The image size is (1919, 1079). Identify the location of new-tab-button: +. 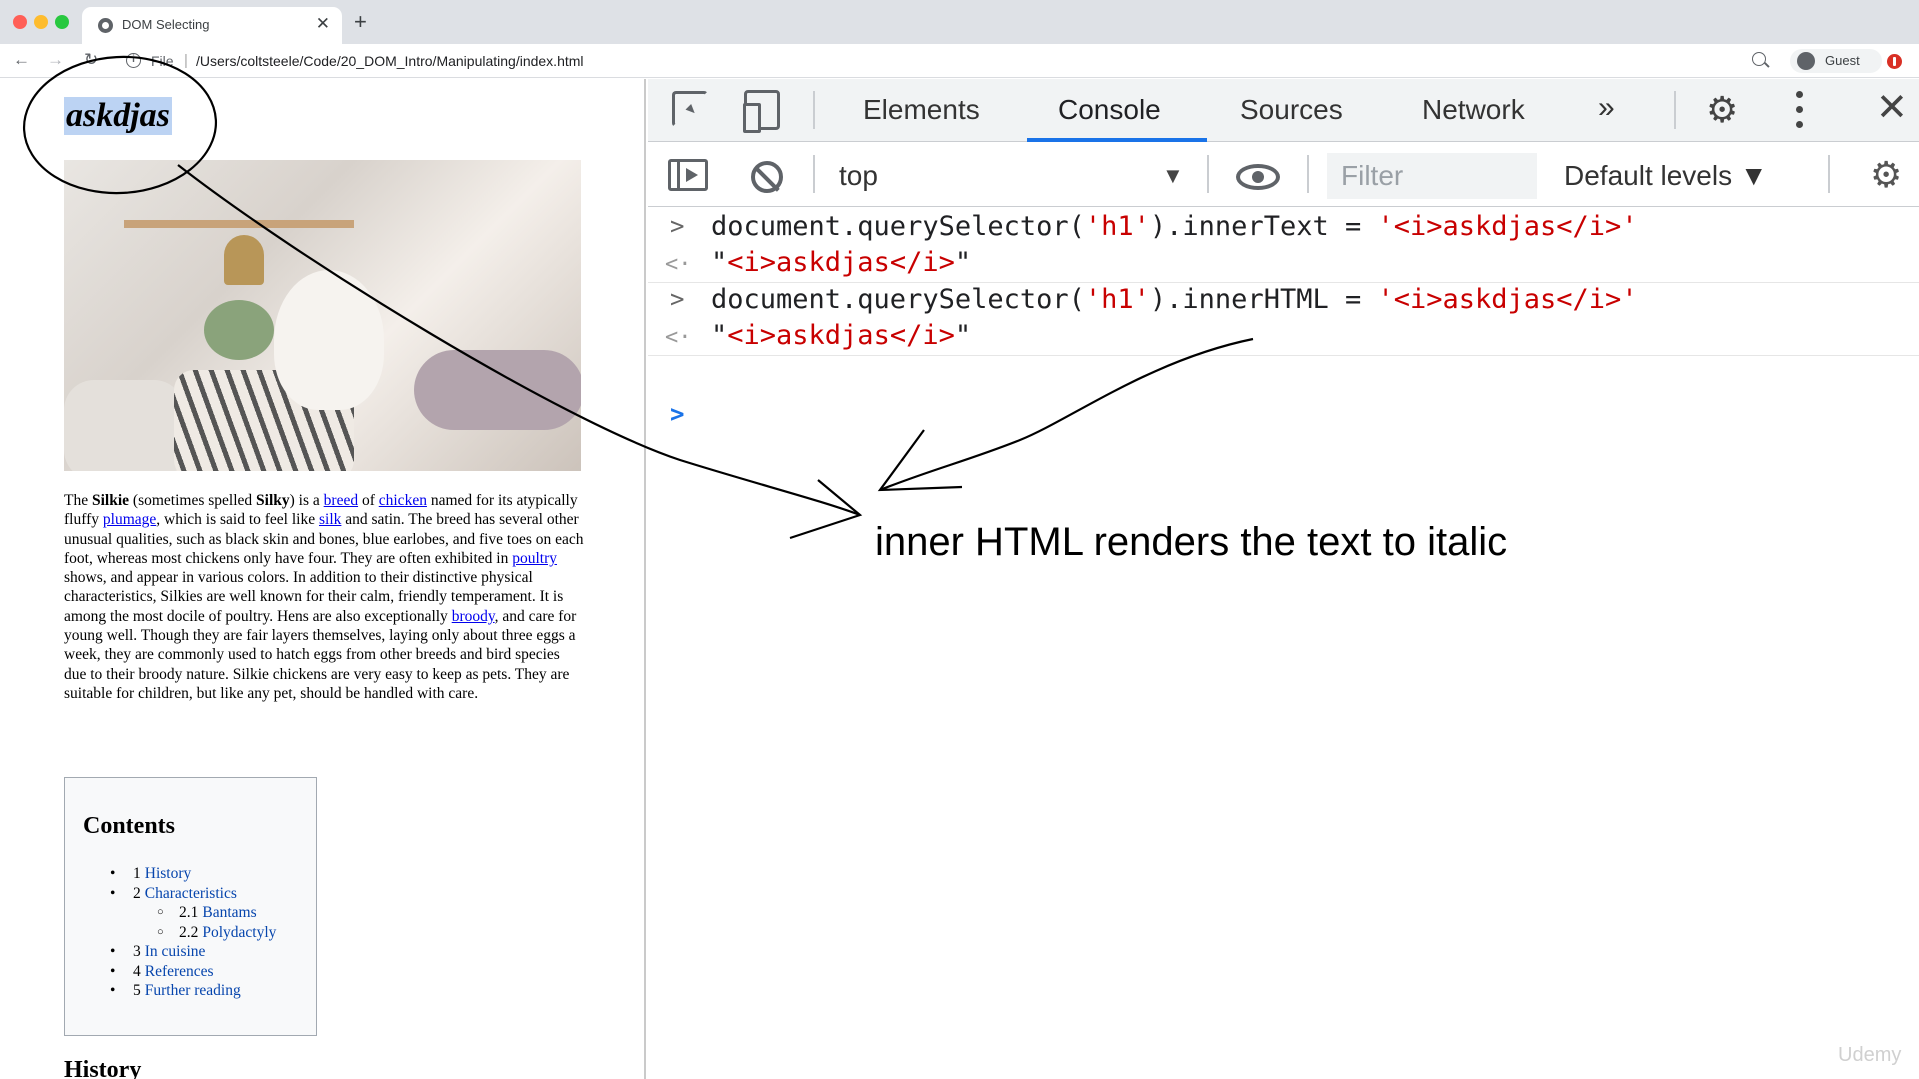
(360, 22).